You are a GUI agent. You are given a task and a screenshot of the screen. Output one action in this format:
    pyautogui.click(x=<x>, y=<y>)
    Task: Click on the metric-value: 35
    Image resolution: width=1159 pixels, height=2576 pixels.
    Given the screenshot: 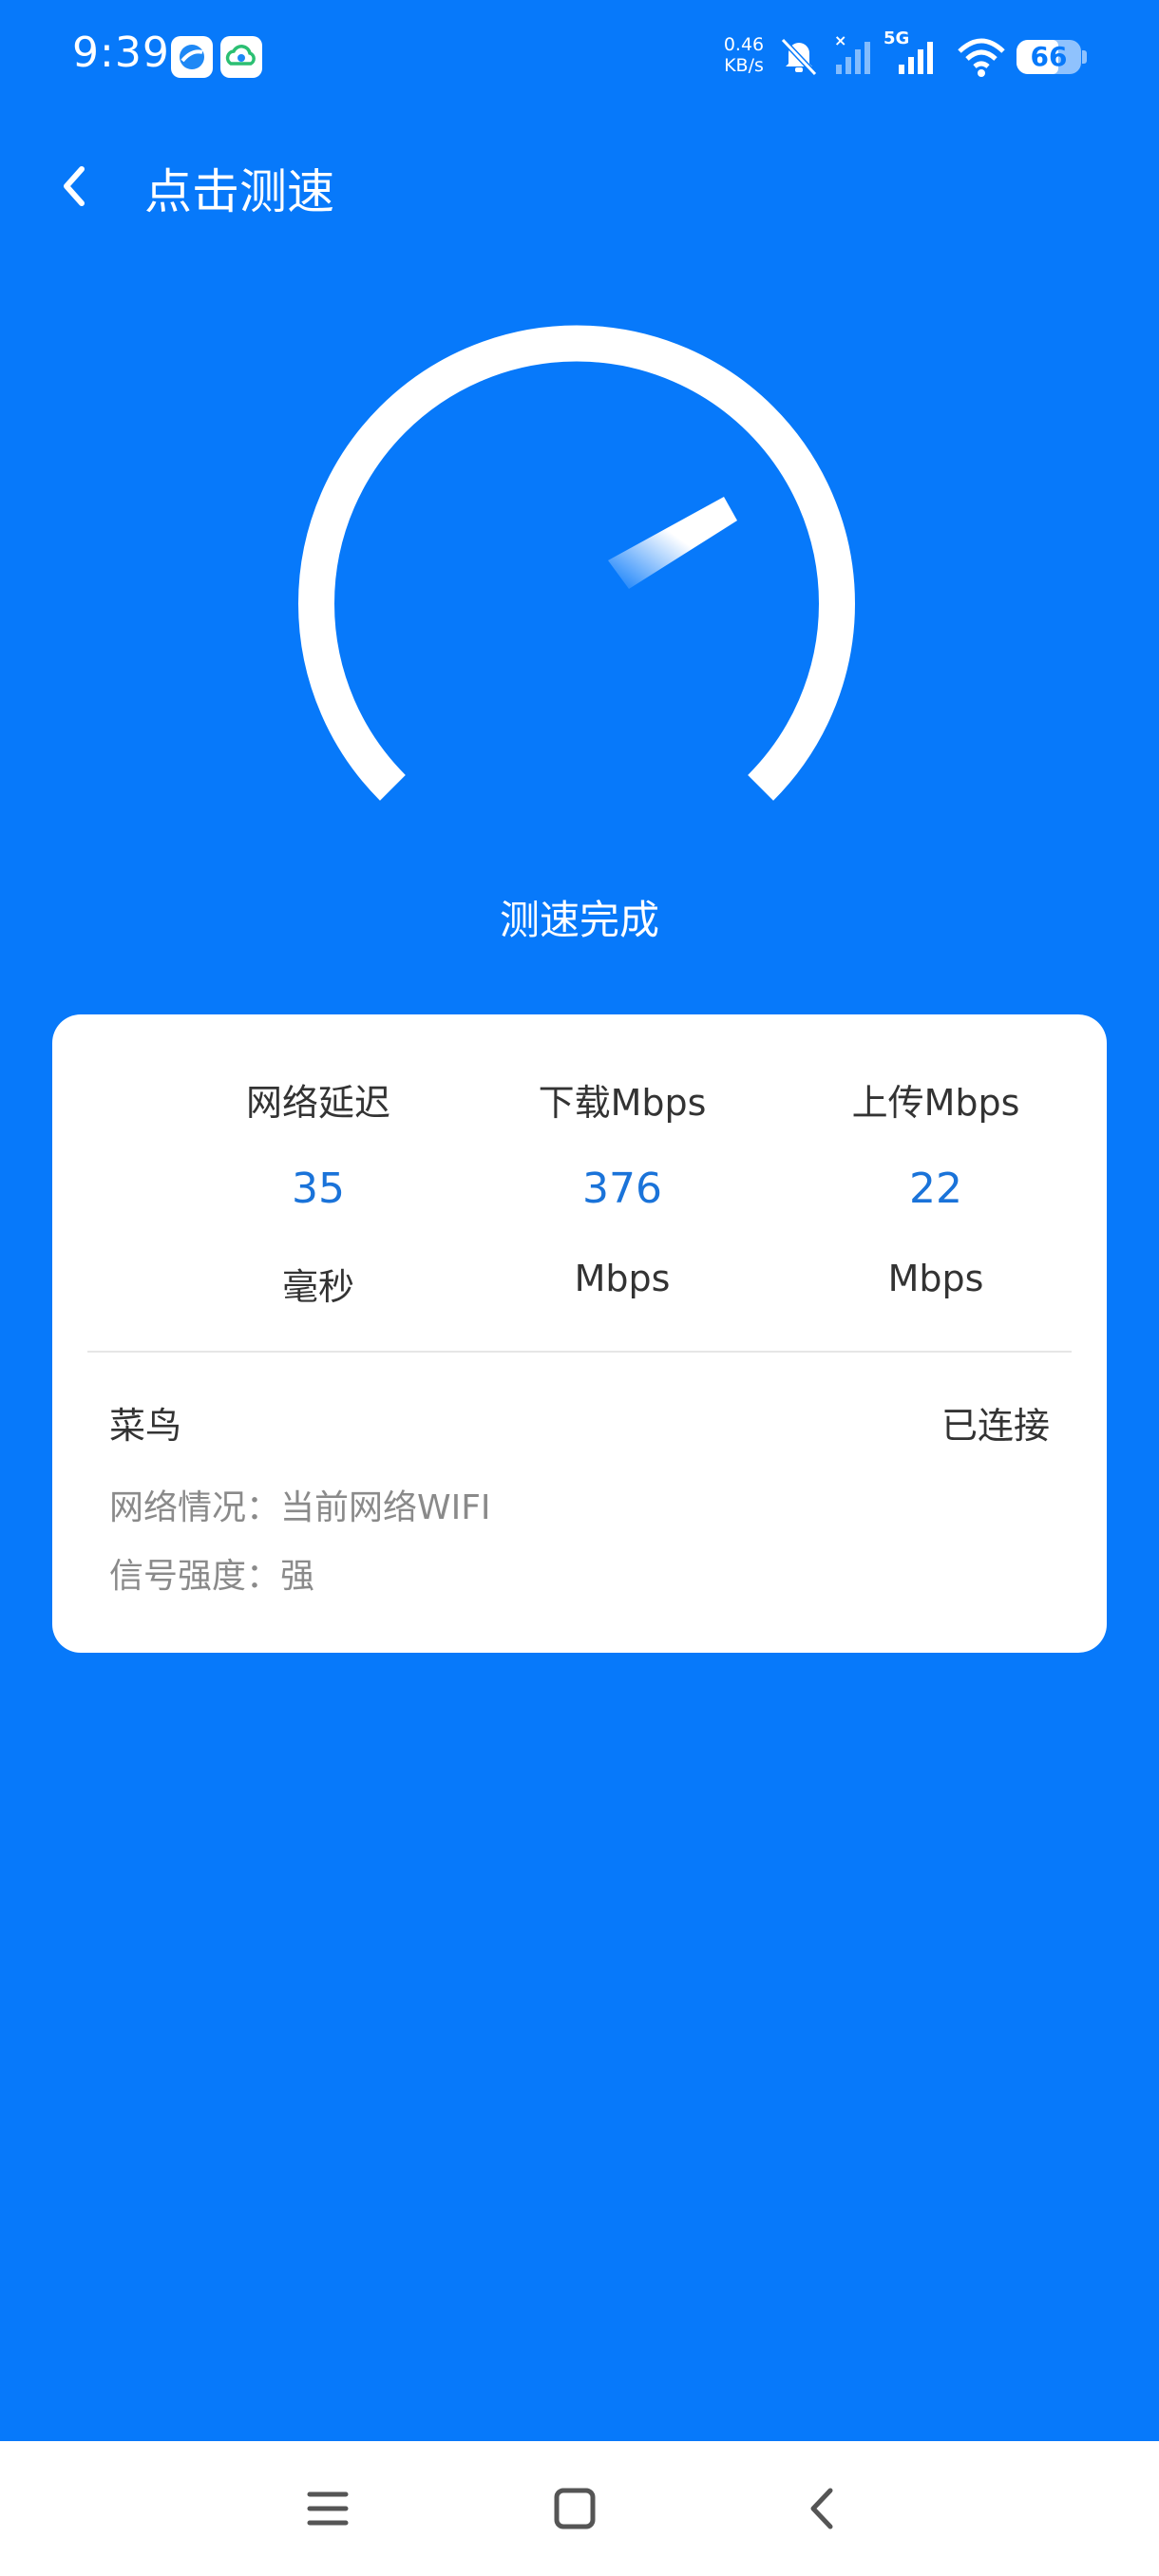 What is the action you would take?
    pyautogui.click(x=318, y=1189)
    